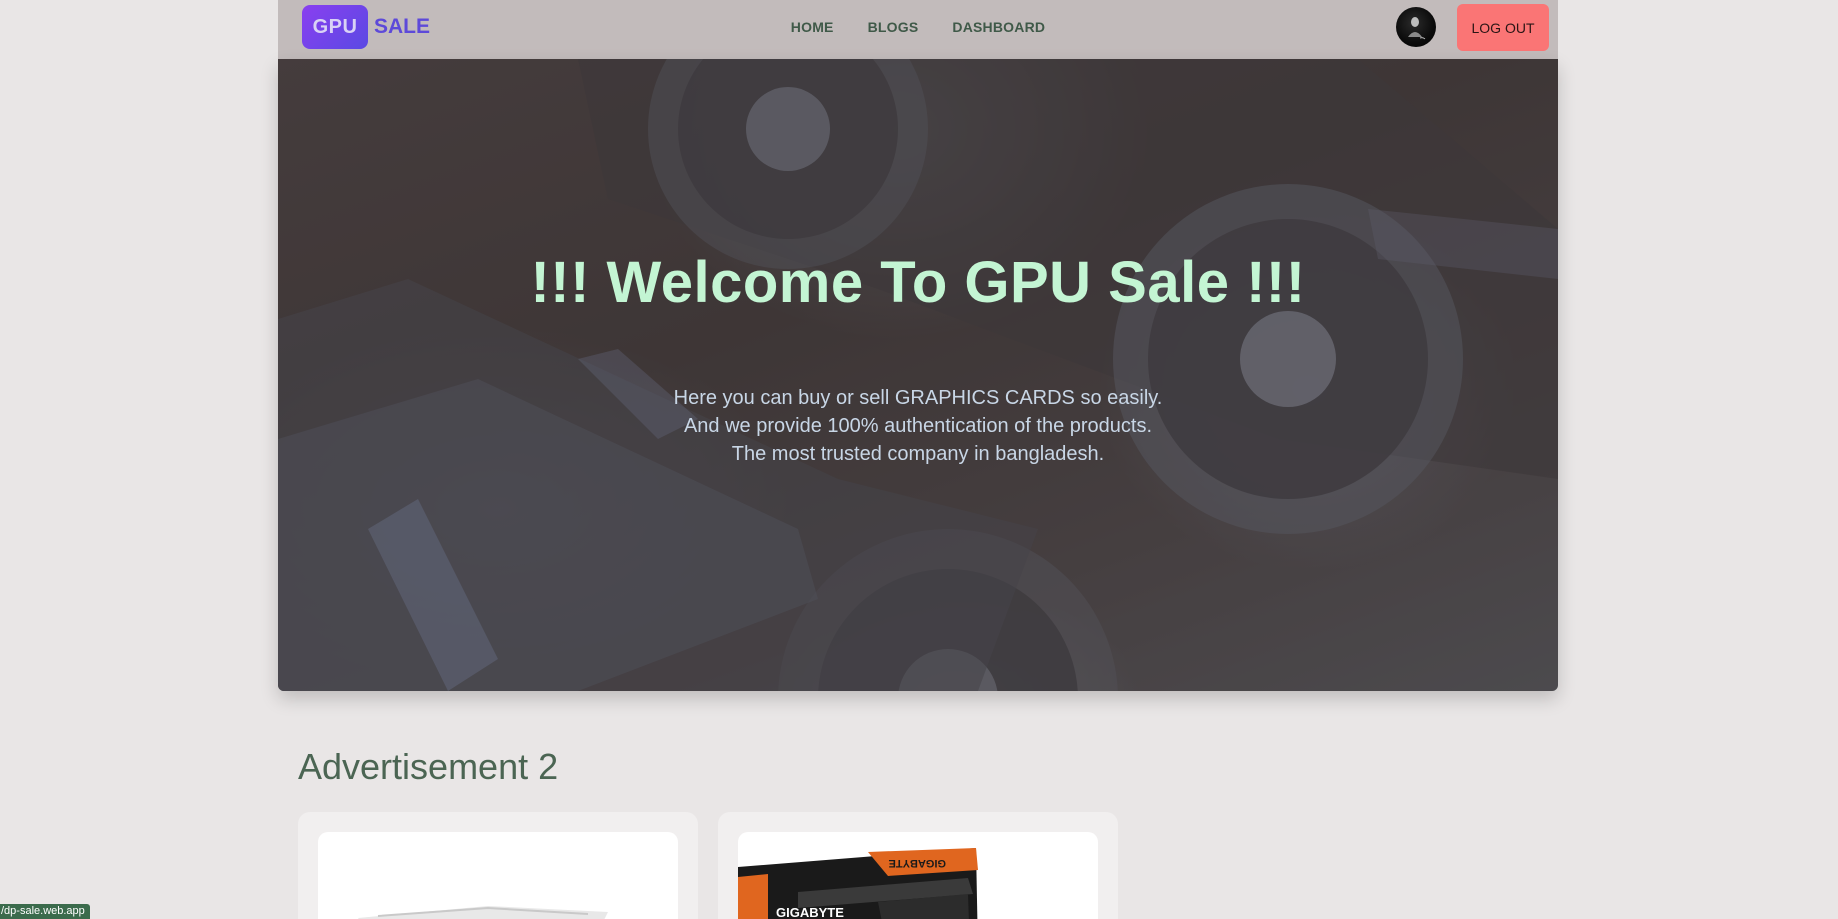 Image resolution: width=1838 pixels, height=919 pixels. I want to click on product-image-frame: GIGABYTE GIGABYTE, so click(918, 875).